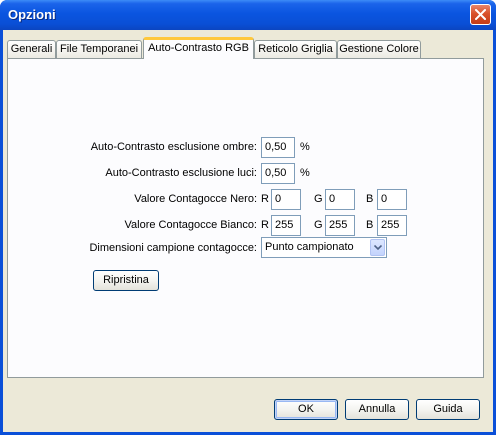 Image resolution: width=496 pixels, height=435 pixels. I want to click on highlight-clip-label: Auto-Contrasto esclusione luci:, so click(181, 173).